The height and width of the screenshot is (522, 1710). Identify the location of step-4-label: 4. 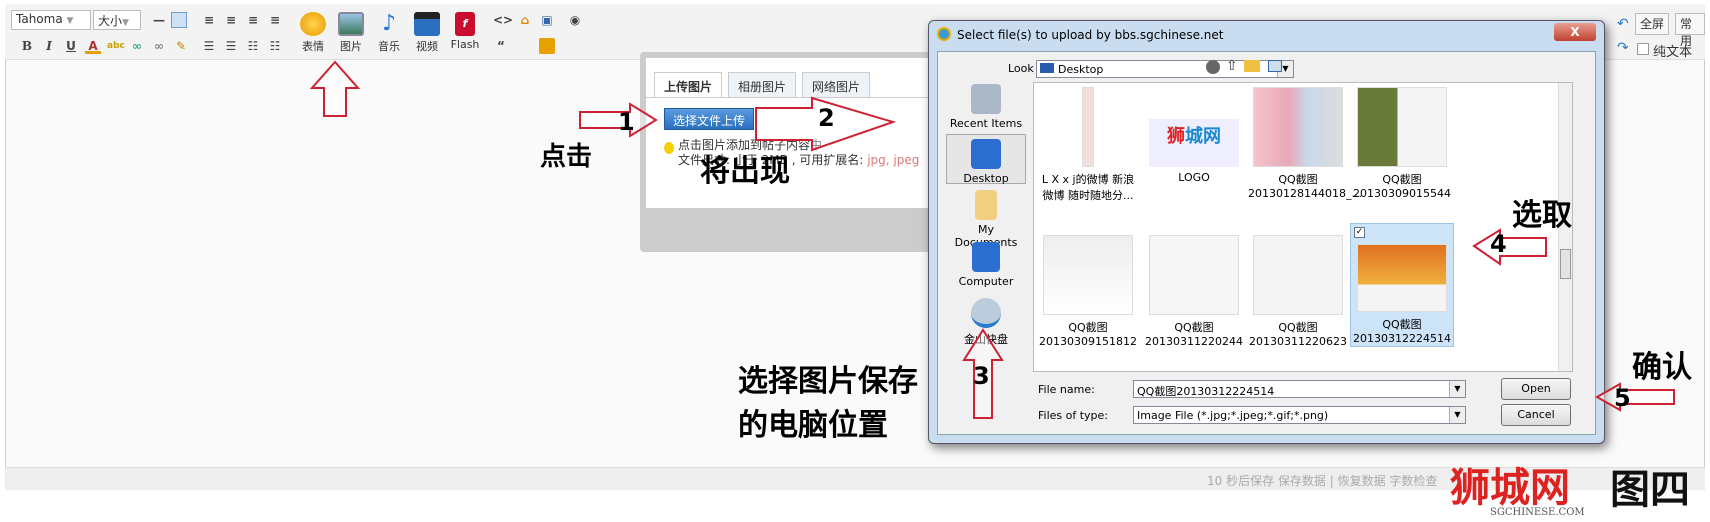
(1498, 244).